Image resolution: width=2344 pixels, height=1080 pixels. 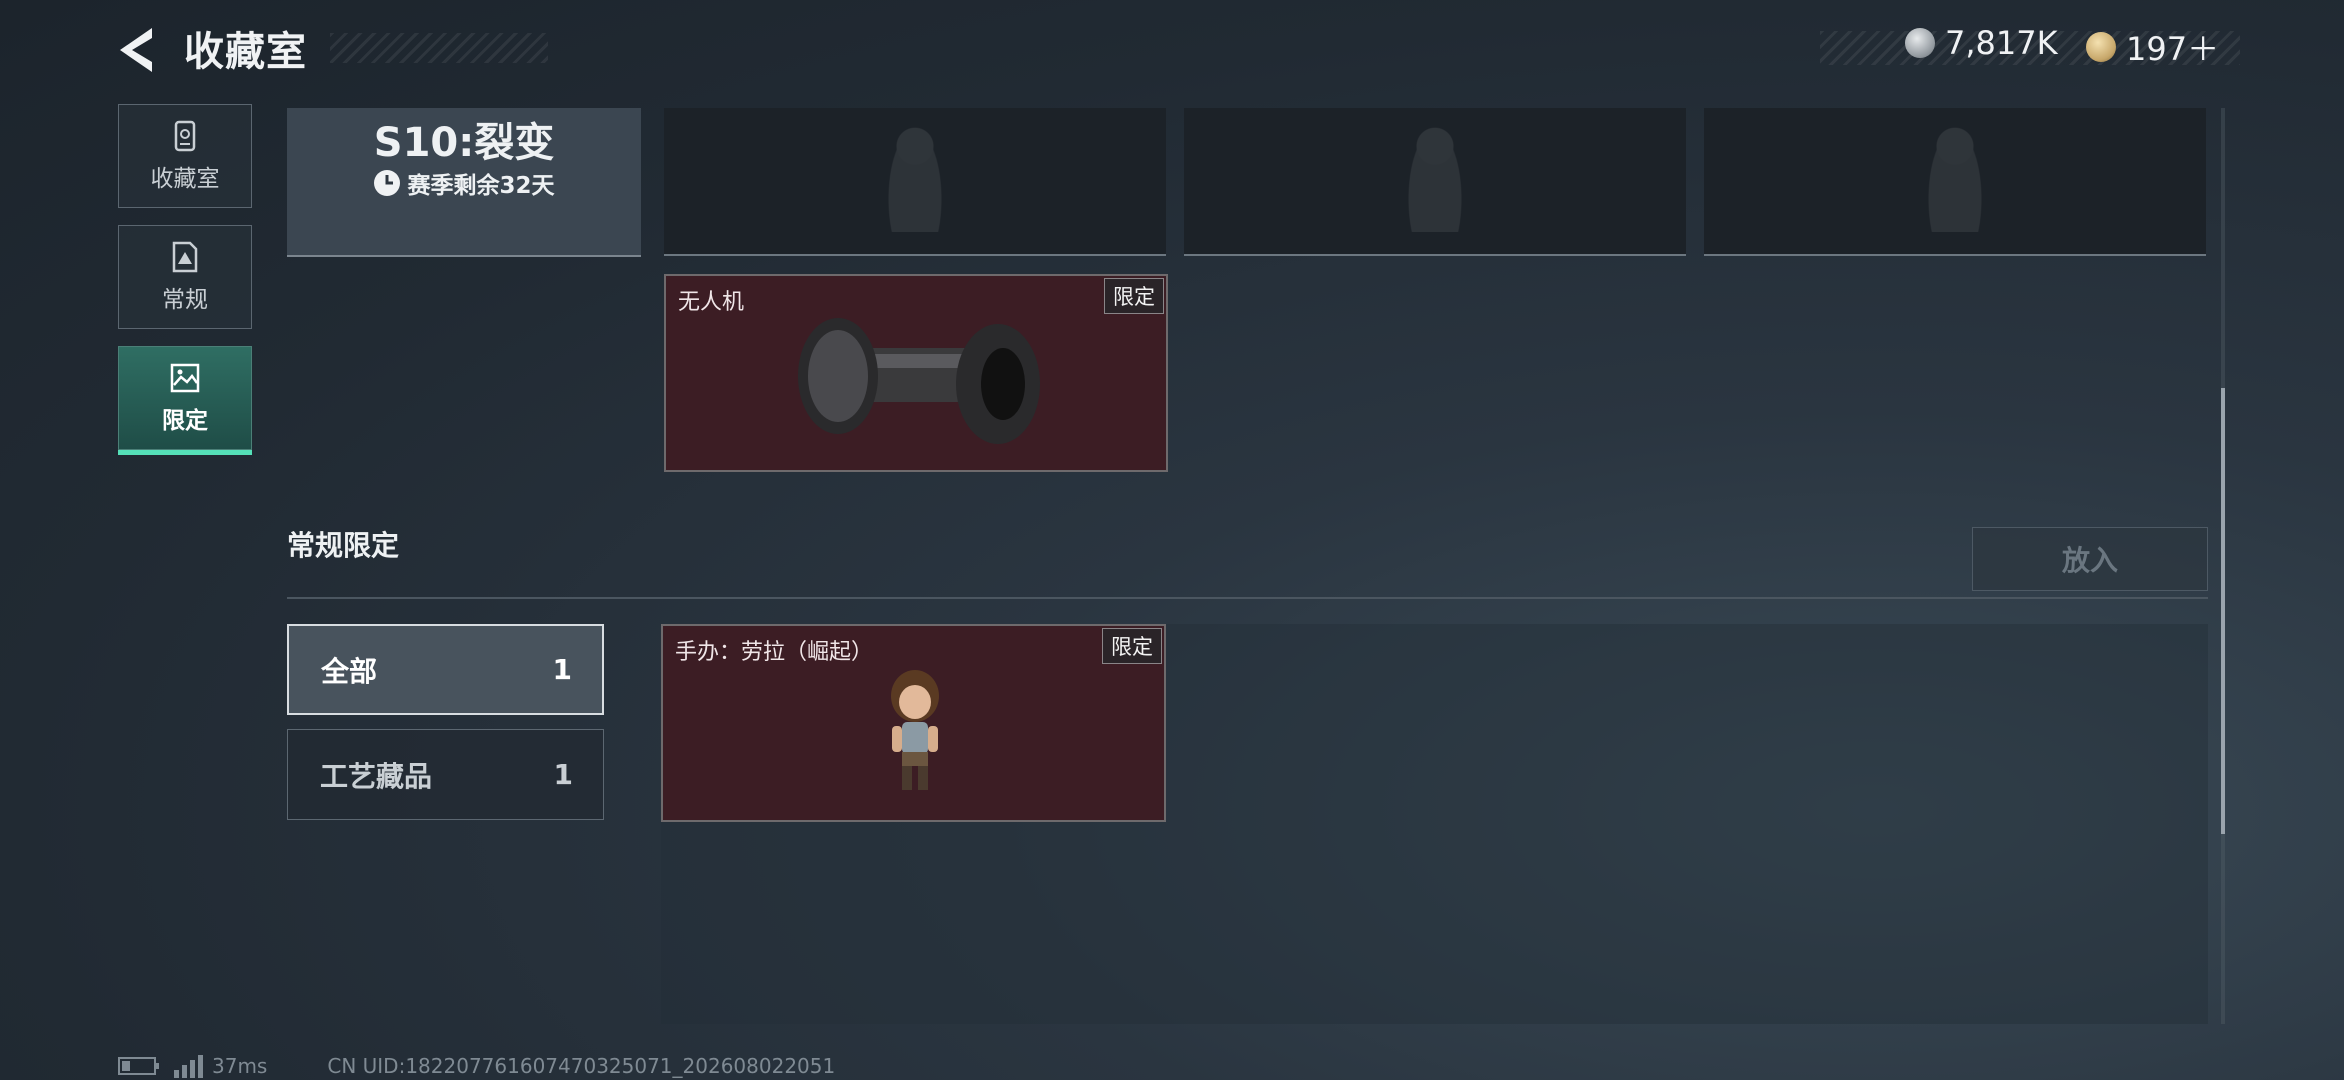 I want to click on picture-icon, so click(x=185, y=378).